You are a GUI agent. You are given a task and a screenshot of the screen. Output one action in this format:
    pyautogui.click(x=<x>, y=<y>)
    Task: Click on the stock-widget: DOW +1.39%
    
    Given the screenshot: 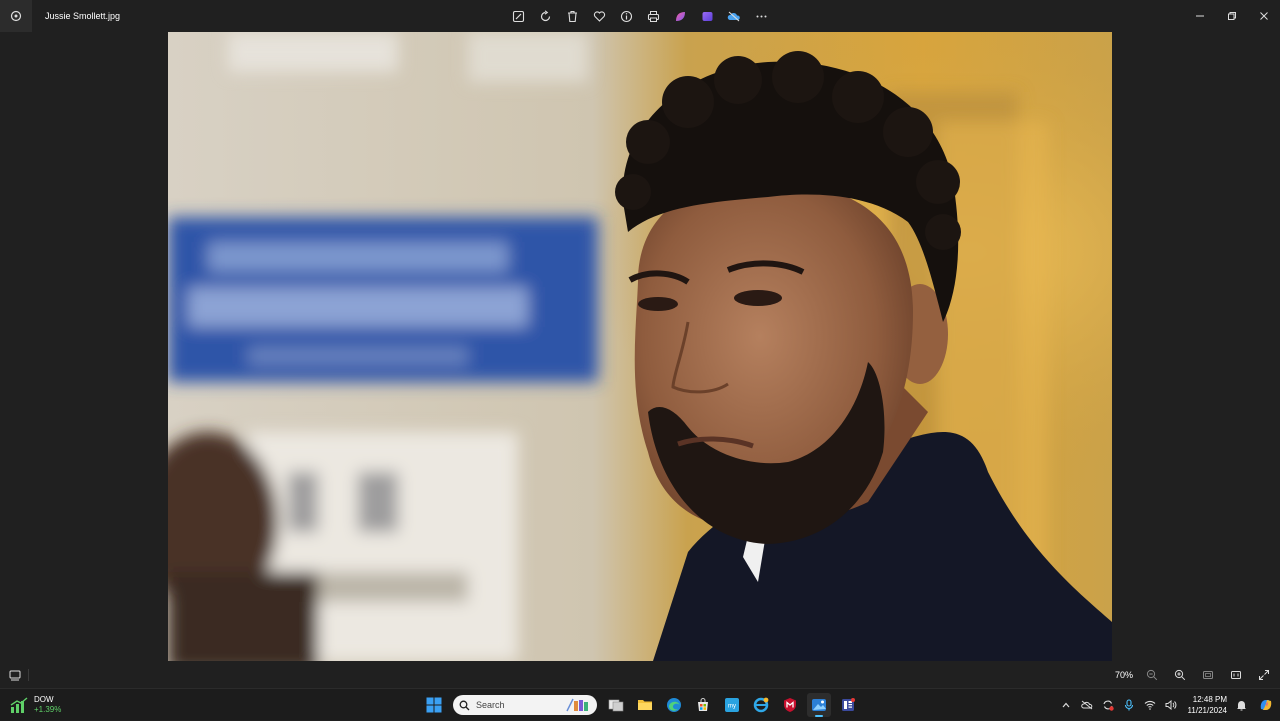 What is the action you would take?
    pyautogui.click(x=35, y=705)
    